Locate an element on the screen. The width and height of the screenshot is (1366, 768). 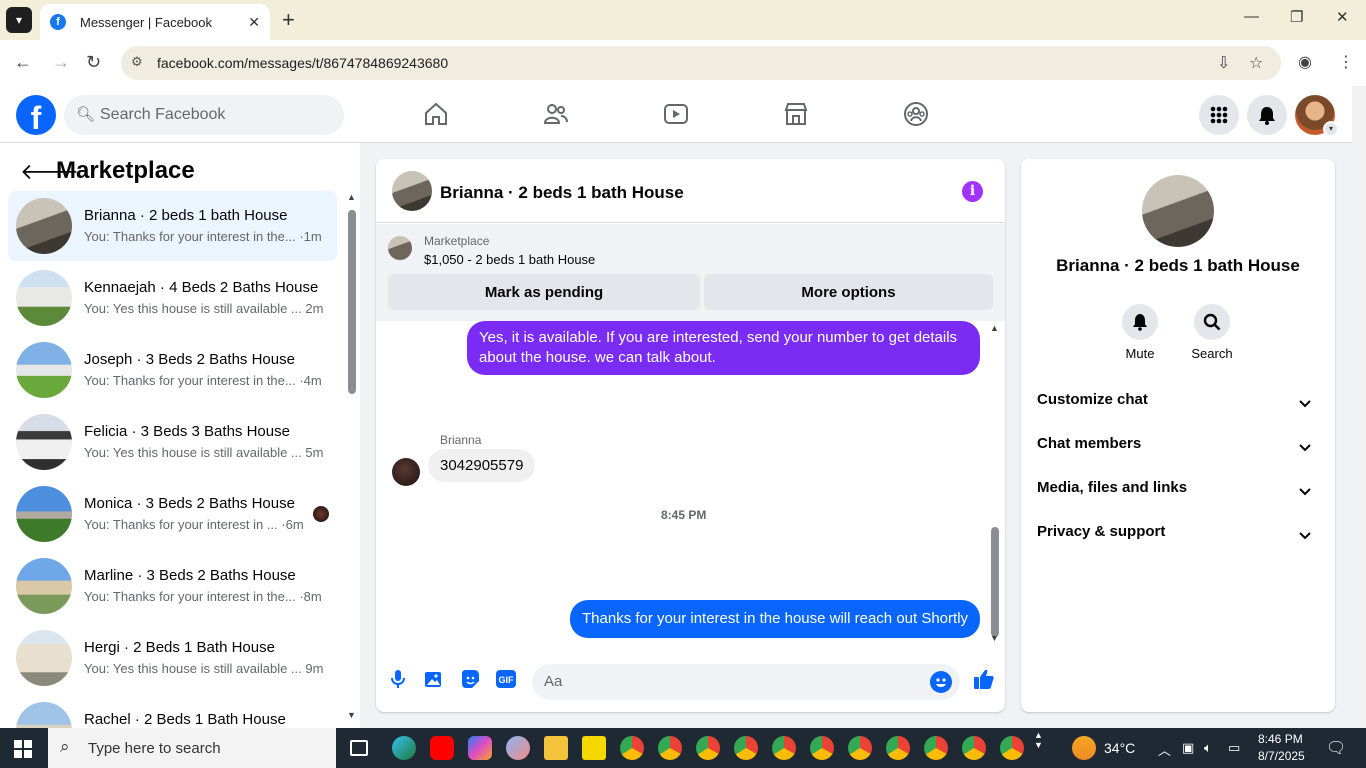
video-icon is located at coordinates (676, 114).